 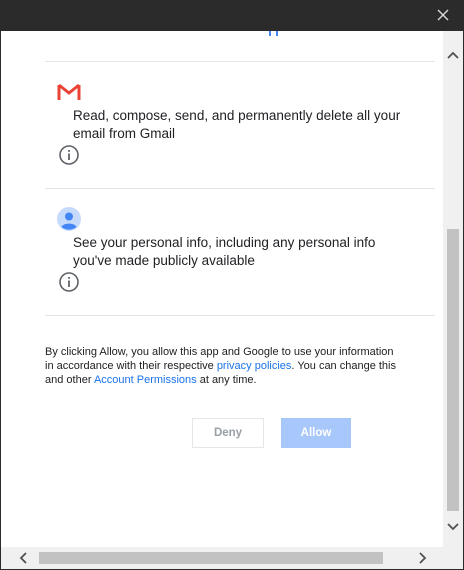 What do you see at coordinates (228, 433) in the screenshot?
I see `deny-button: Deny` at bounding box center [228, 433].